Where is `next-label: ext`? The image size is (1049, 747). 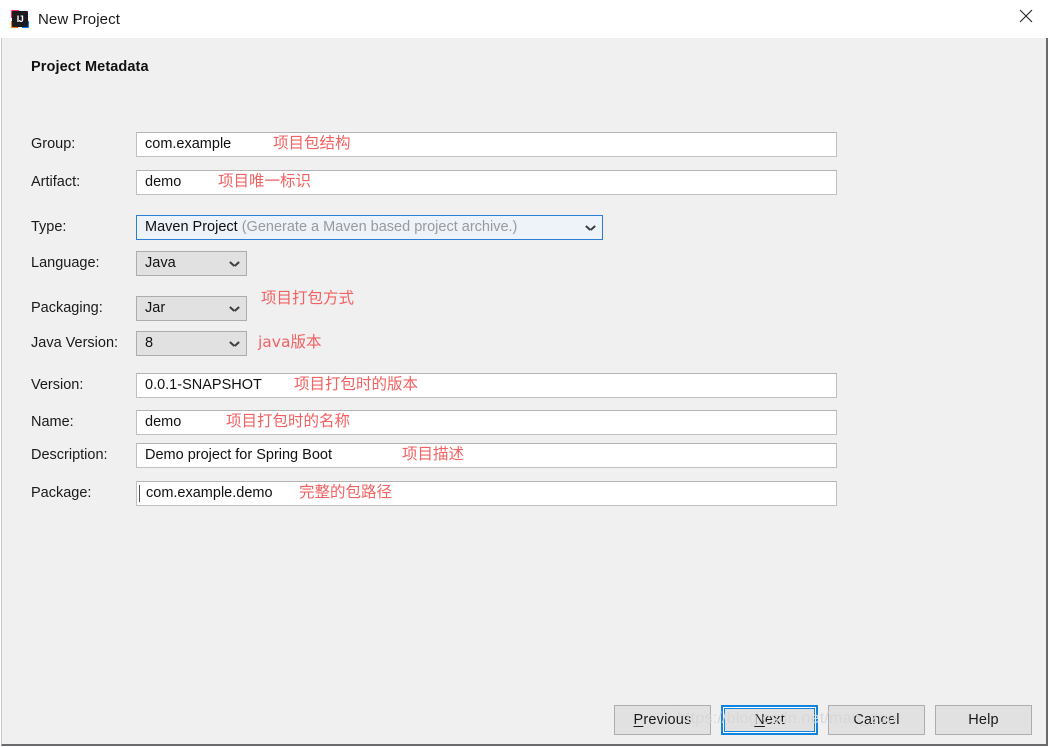
next-label: ext is located at coordinates (774, 720).